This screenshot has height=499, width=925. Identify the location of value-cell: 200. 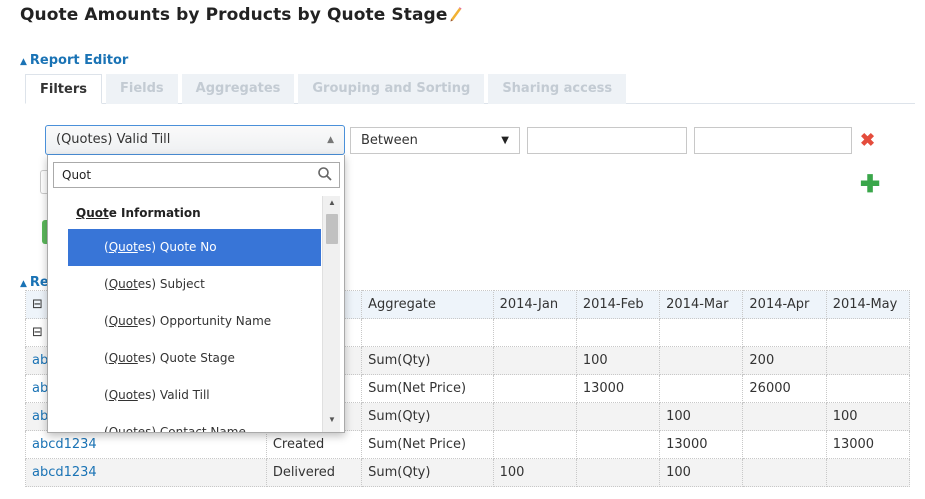
(784, 360).